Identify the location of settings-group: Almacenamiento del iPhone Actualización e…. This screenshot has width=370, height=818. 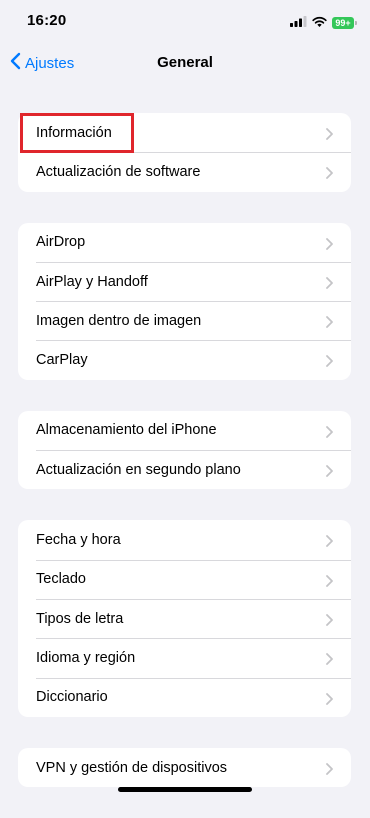
(184, 450).